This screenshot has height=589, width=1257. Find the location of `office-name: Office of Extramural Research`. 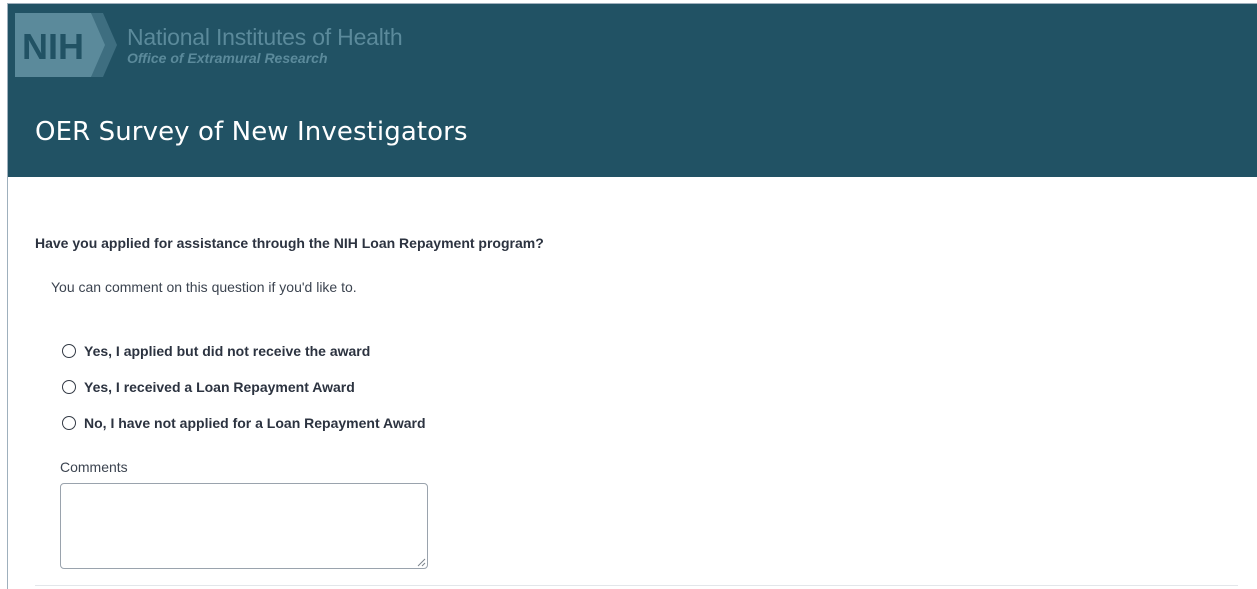

office-name: Office of Extramural Research is located at coordinates (227, 58).